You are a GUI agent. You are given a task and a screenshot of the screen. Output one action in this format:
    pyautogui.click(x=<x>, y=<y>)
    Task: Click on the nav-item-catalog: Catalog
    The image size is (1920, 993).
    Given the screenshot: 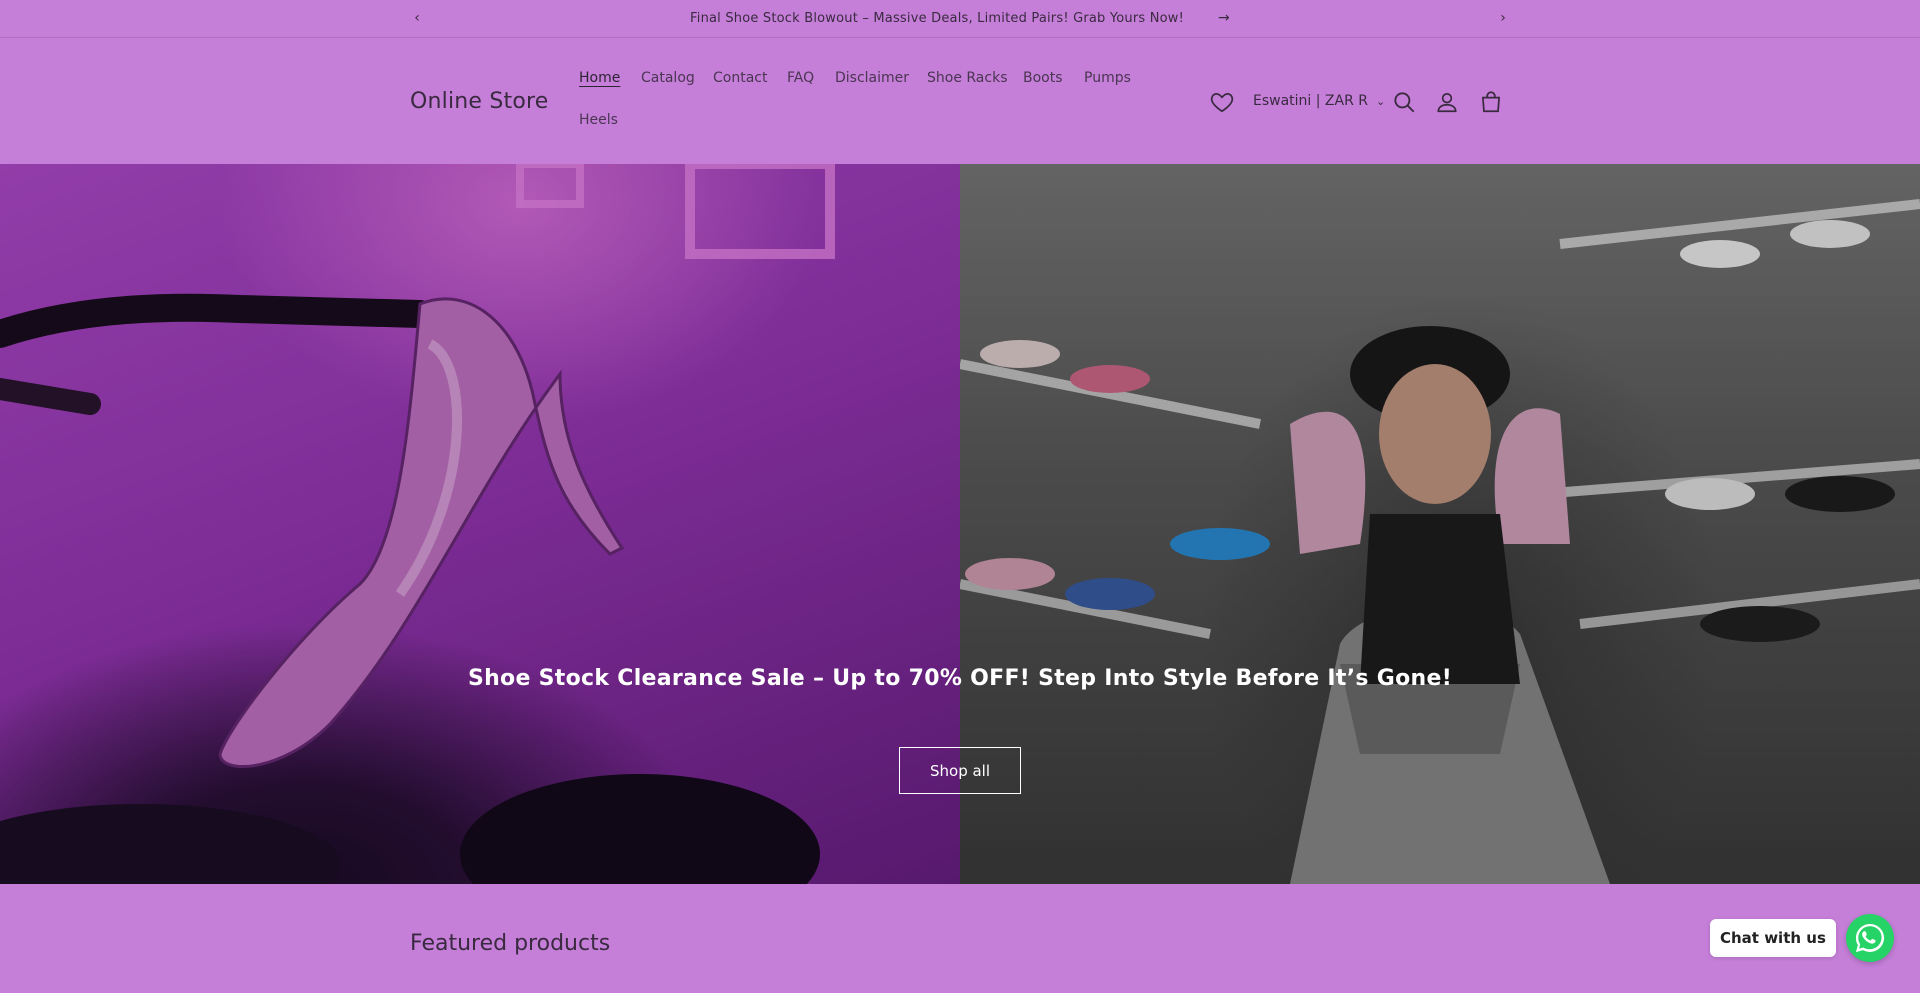 What is the action you would take?
    pyautogui.click(x=668, y=78)
    